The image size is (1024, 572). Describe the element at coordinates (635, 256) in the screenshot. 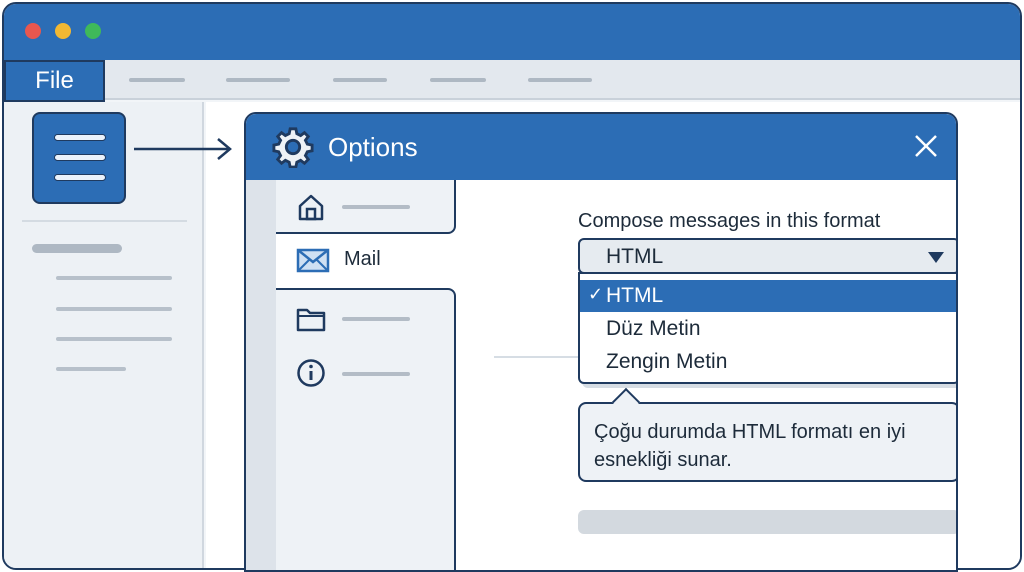

I see `selected-format-value: HTML` at that location.